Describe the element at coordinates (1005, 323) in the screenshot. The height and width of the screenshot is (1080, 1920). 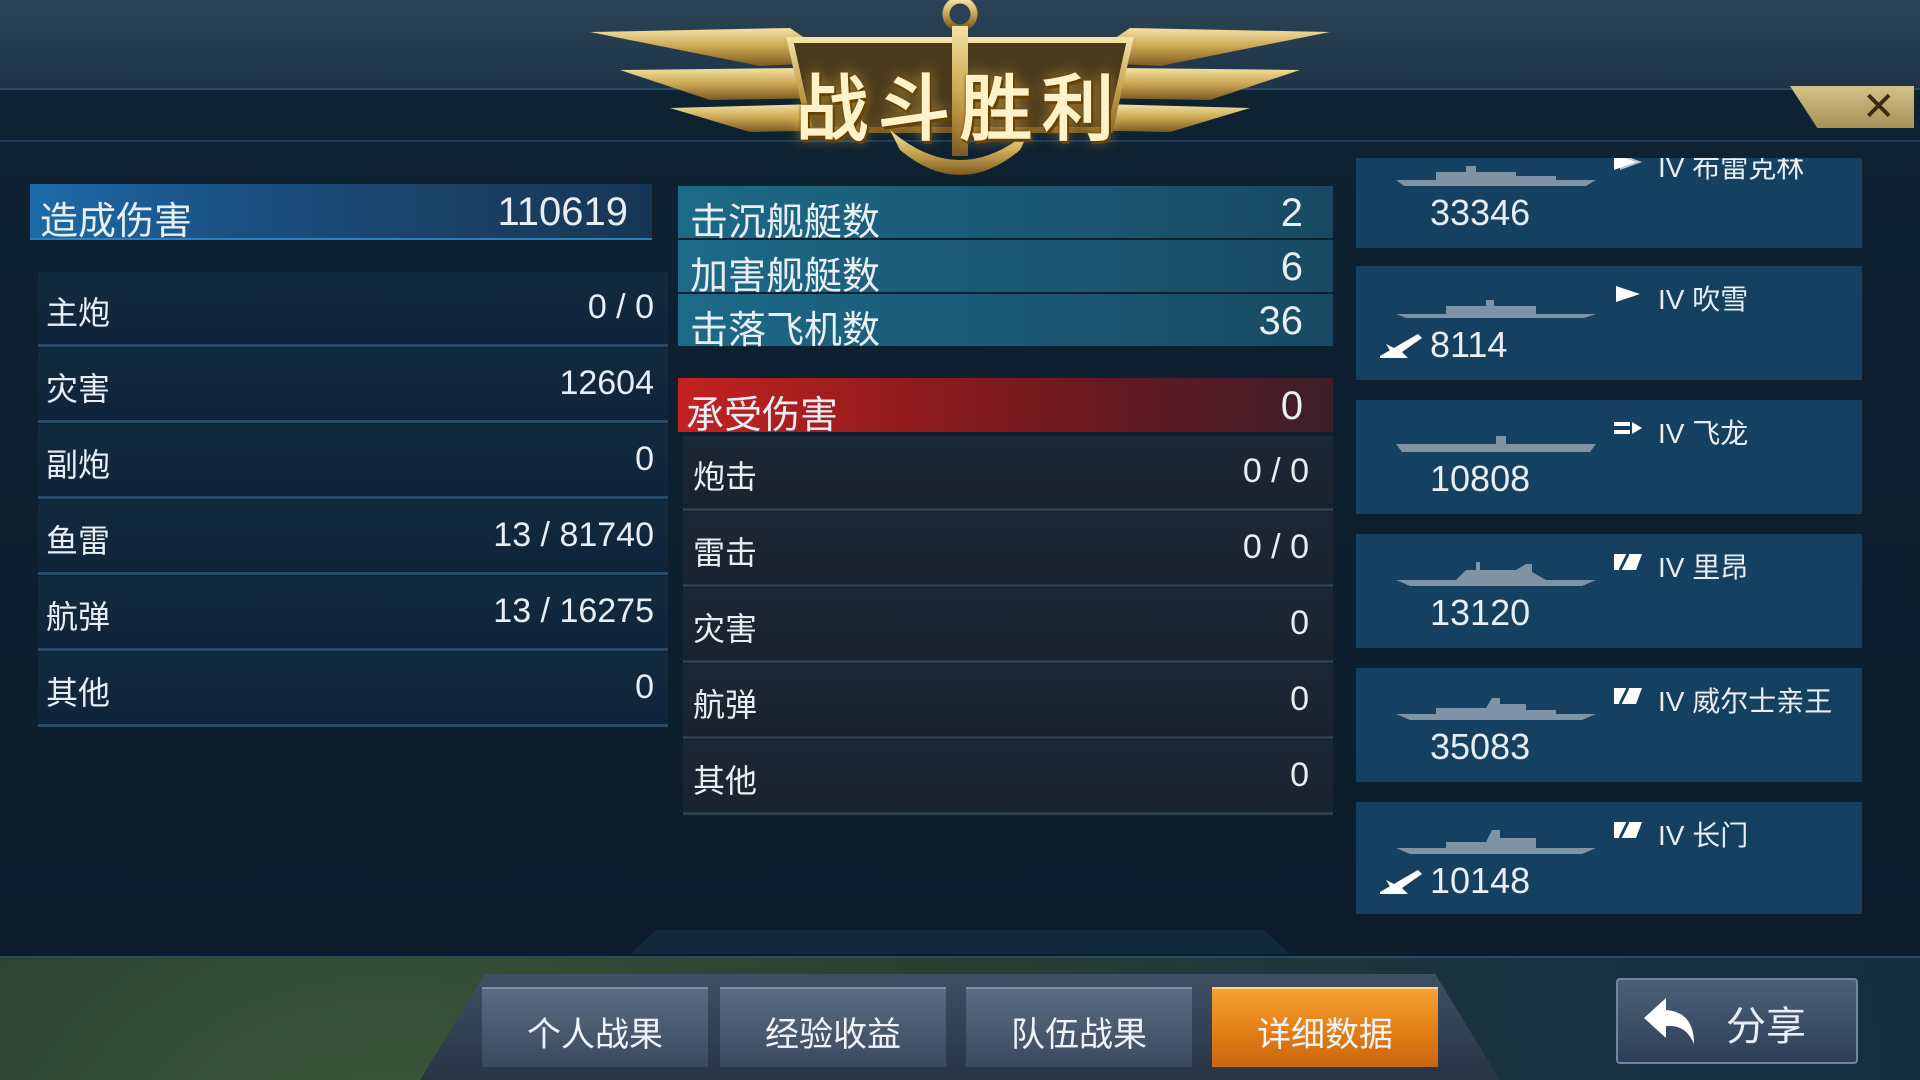
I see `kills-row-planes: 击落飞机数 36` at that location.